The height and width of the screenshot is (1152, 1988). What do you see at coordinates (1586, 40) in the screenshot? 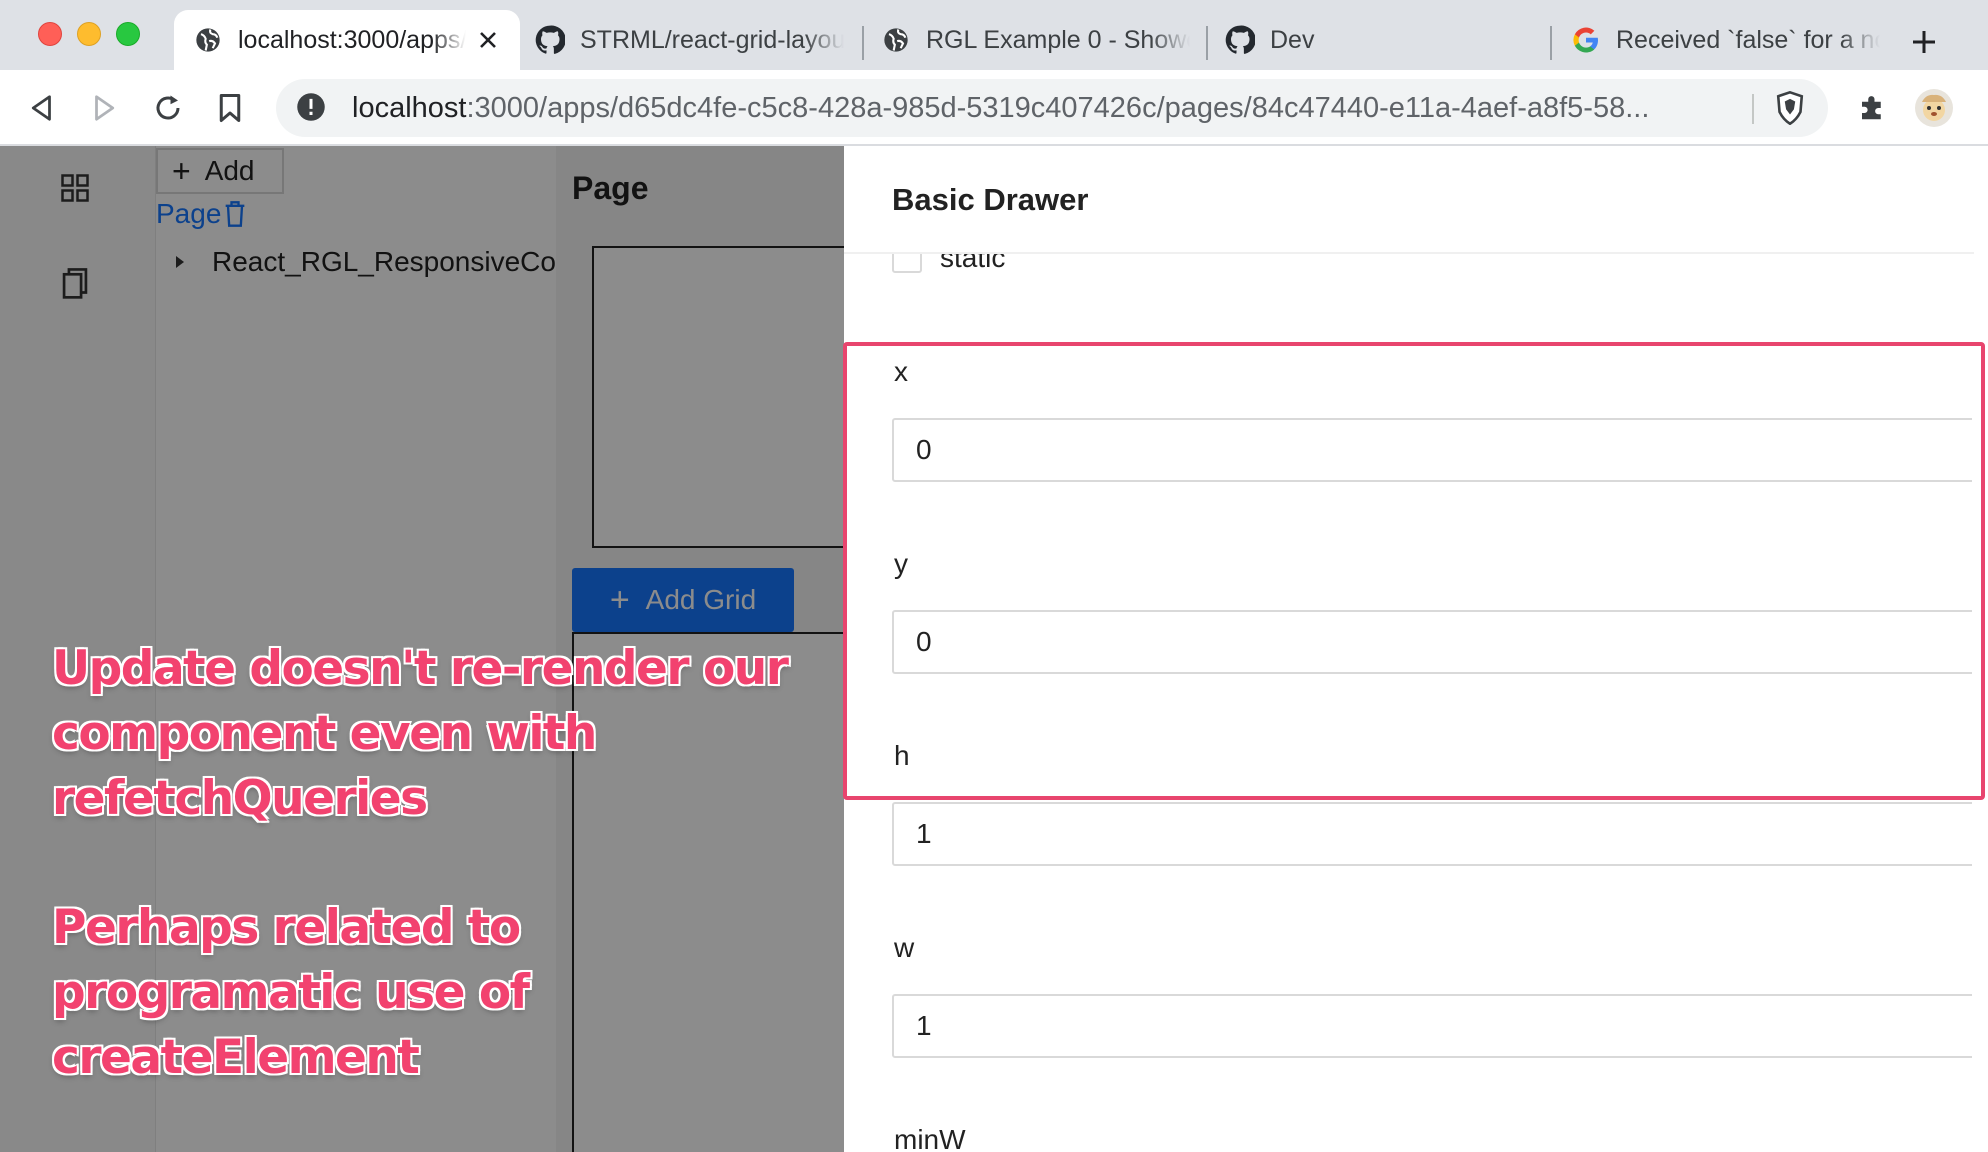
I see `google-icon` at bounding box center [1586, 40].